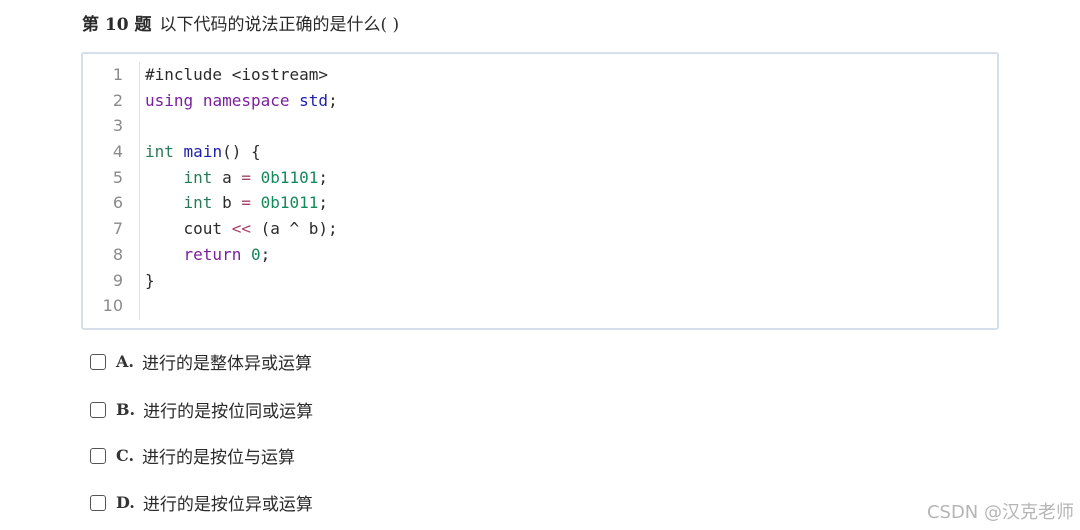 This screenshot has height=530, width=1080. I want to click on line-number: 10, so click(112, 306).